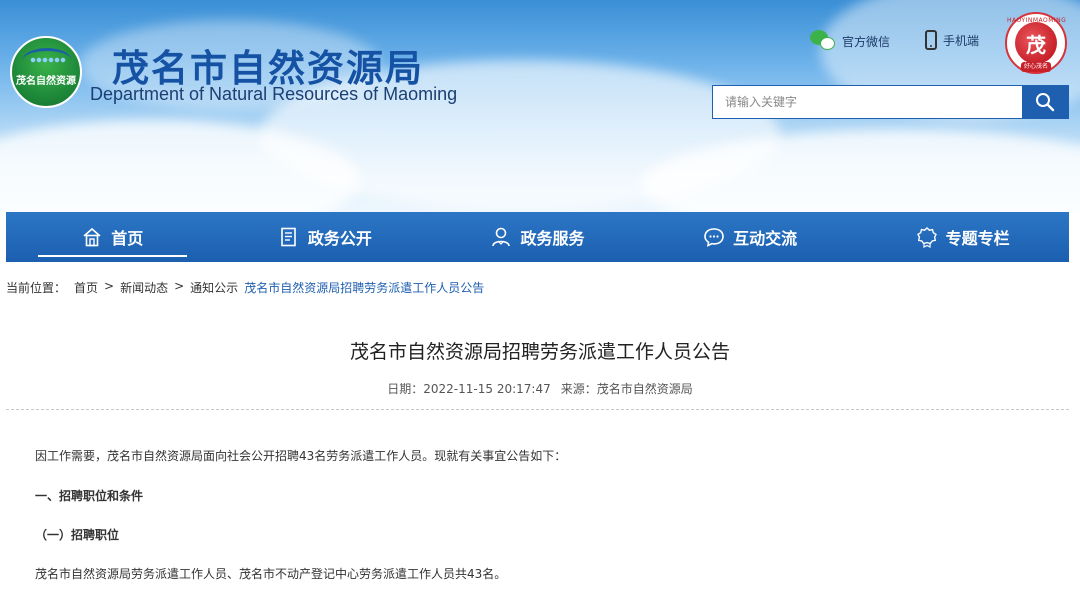  What do you see at coordinates (626, 389) in the screenshot?
I see `article-source: 来源：茂名市自然资源局` at bounding box center [626, 389].